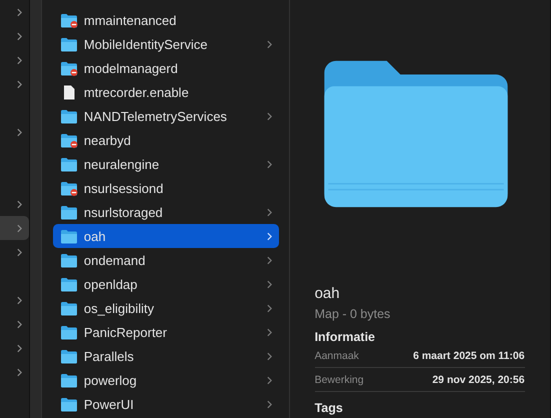  I want to click on file-name: mmaintenanced, so click(131, 20).